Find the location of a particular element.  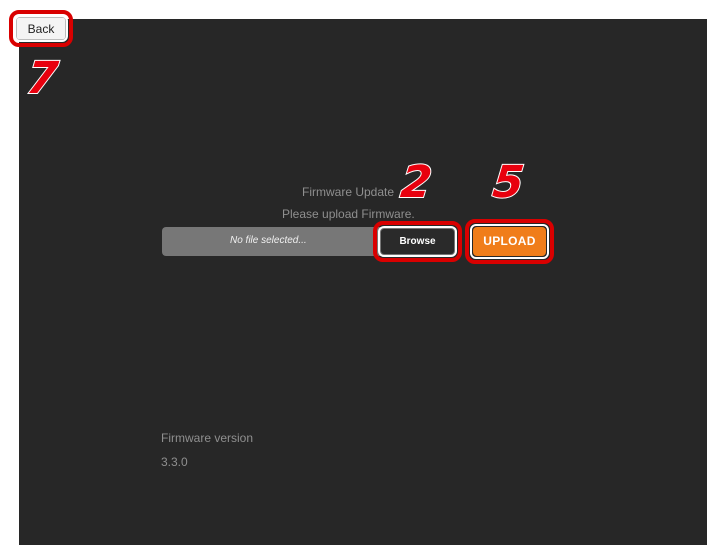

step-5-label: 5 is located at coordinates (508, 182).